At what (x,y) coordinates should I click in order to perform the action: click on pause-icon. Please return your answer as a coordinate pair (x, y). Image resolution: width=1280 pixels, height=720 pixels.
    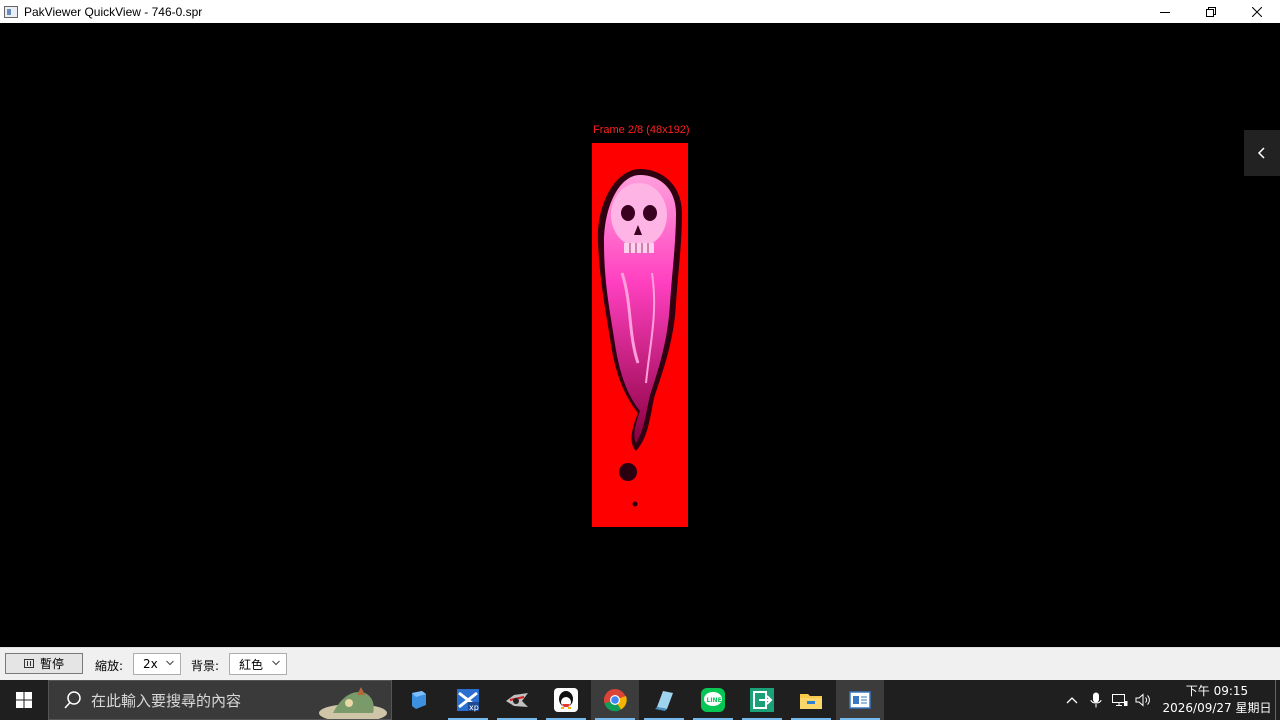
    Looking at the image, I should click on (28, 663).